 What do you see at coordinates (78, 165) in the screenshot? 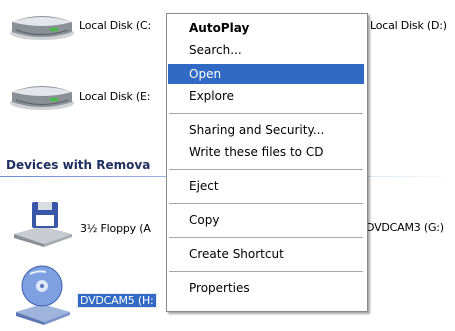
I see `section-title-removable-devices: Devices with Remova` at bounding box center [78, 165].